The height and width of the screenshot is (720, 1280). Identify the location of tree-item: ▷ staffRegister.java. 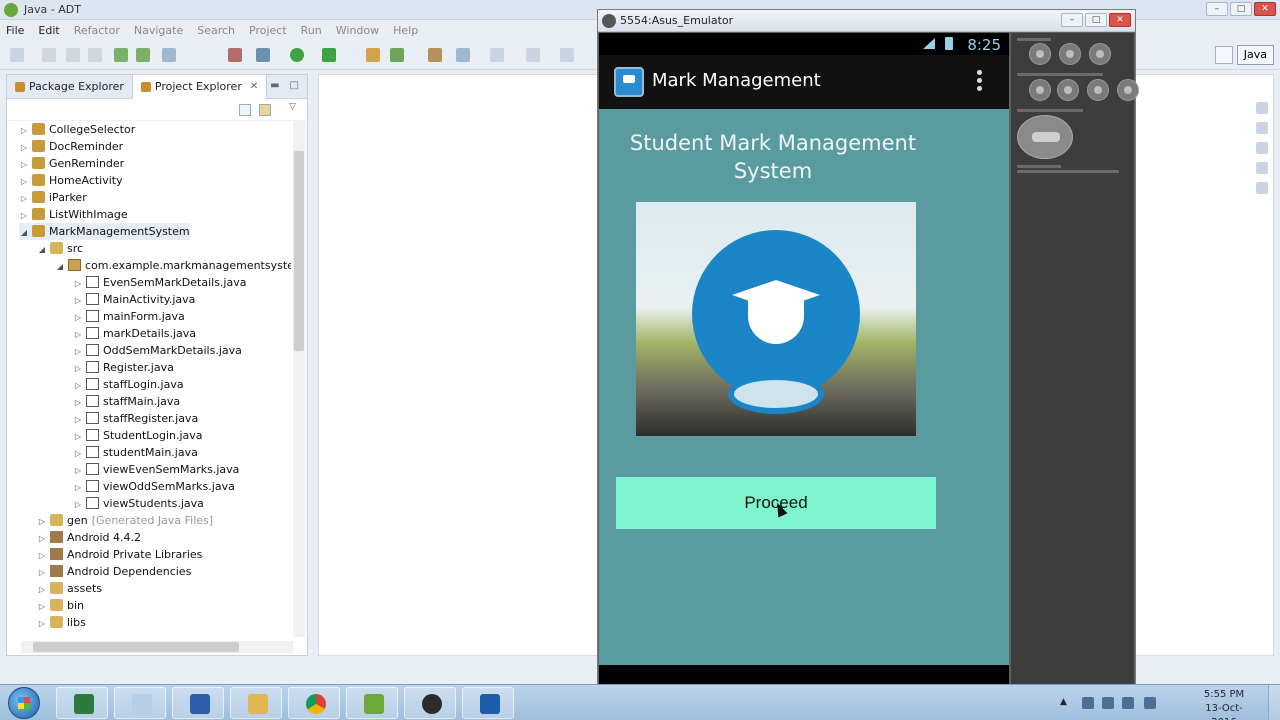
(135, 418).